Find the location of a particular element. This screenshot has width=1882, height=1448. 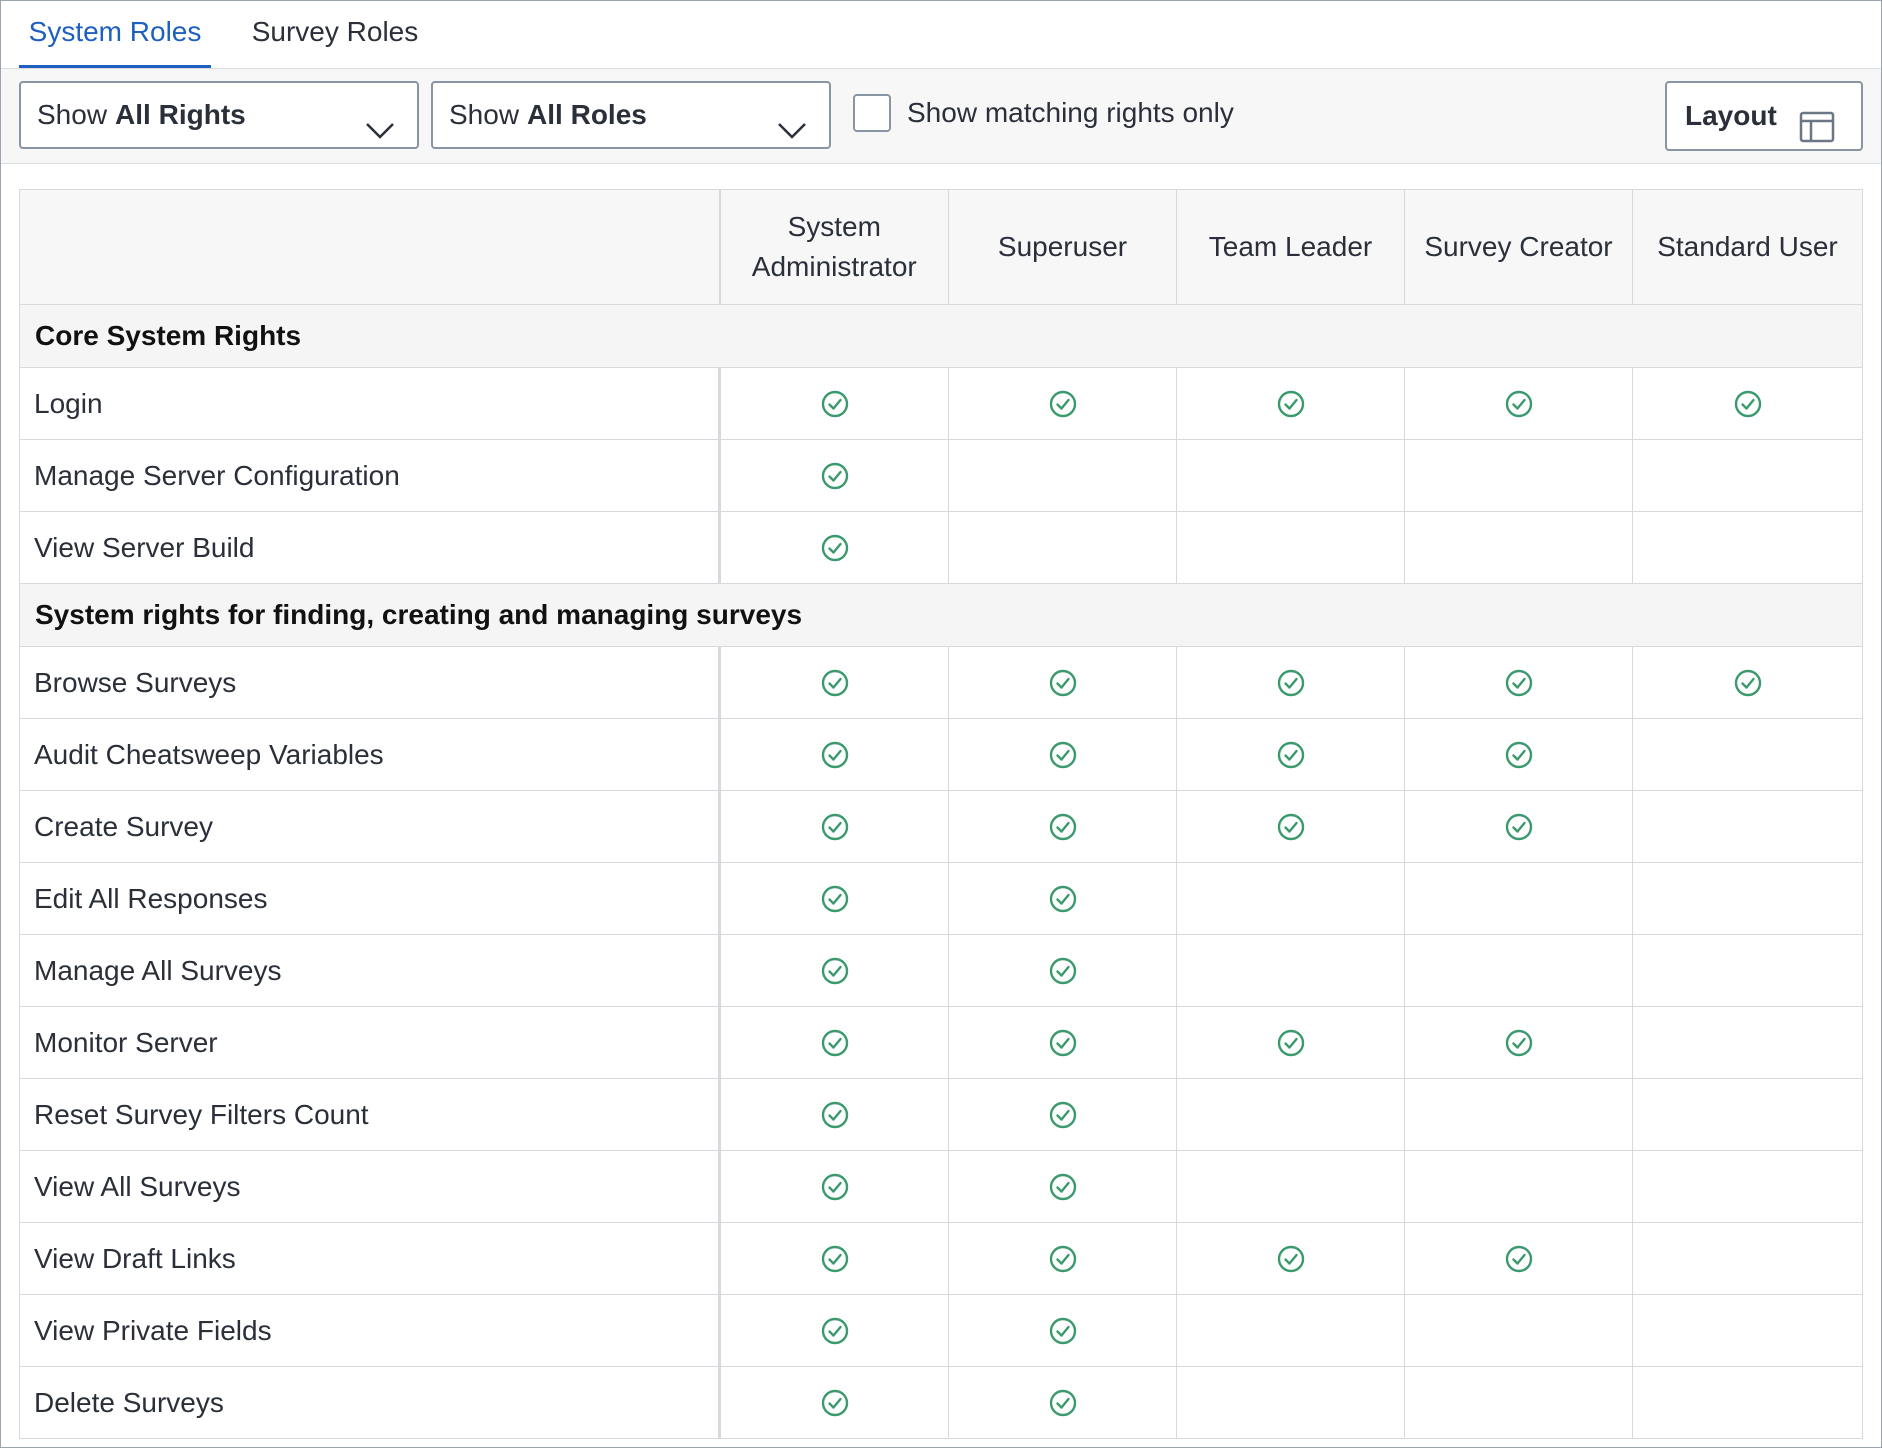

table-row: Edit All Responses is located at coordinates (941, 898).